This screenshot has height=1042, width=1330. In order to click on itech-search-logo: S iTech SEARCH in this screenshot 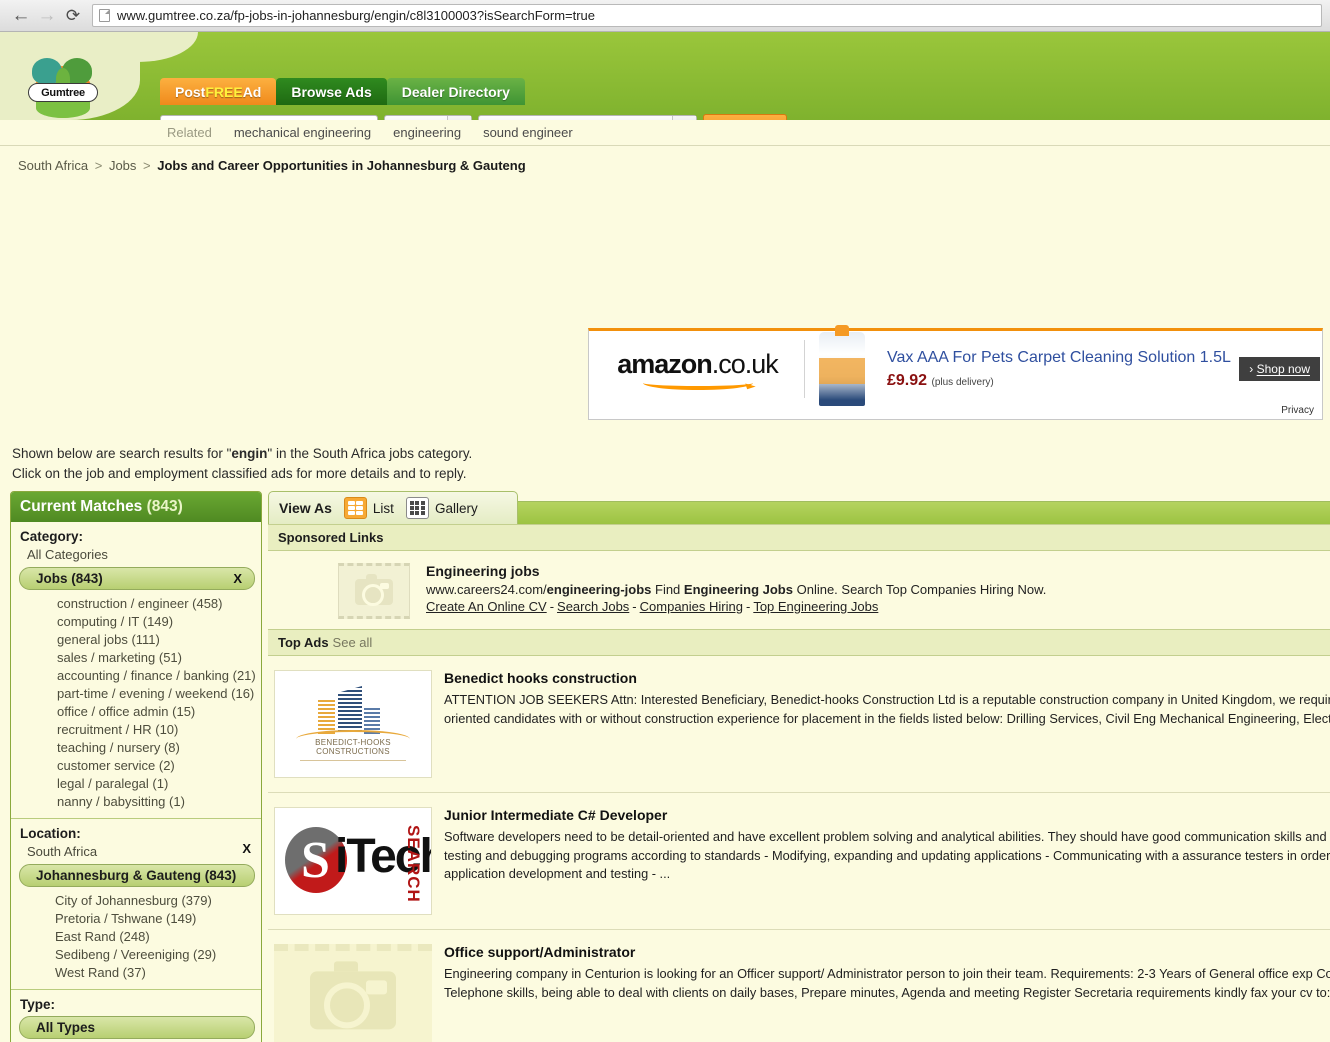, I will do `click(354, 861)`.